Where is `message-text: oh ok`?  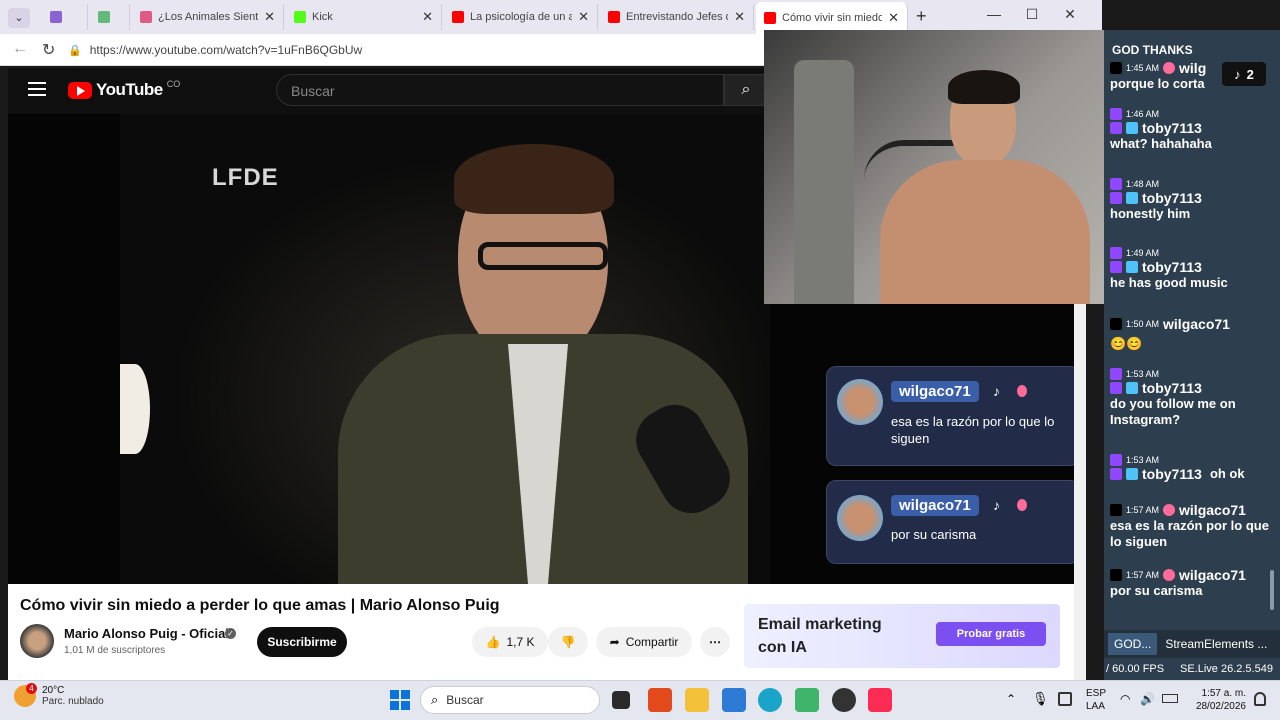
message-text: oh ok is located at coordinates (1227, 473).